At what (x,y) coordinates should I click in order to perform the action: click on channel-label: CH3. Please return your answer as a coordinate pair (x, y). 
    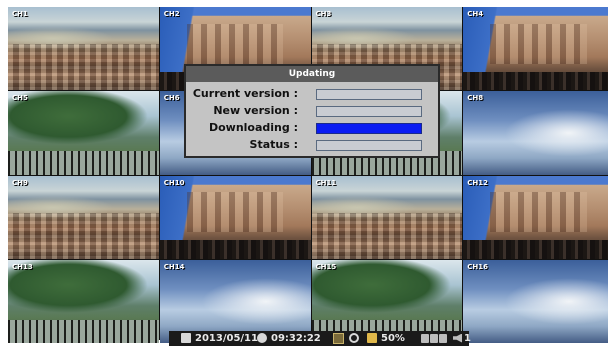
    Looking at the image, I should click on (323, 14).